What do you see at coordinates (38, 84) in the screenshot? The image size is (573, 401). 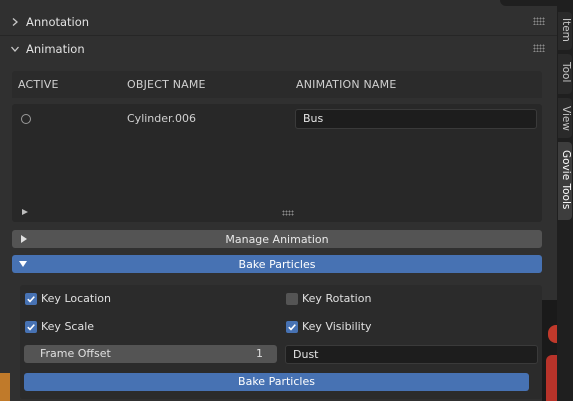 I see `column-header-active: ACTIVE` at bounding box center [38, 84].